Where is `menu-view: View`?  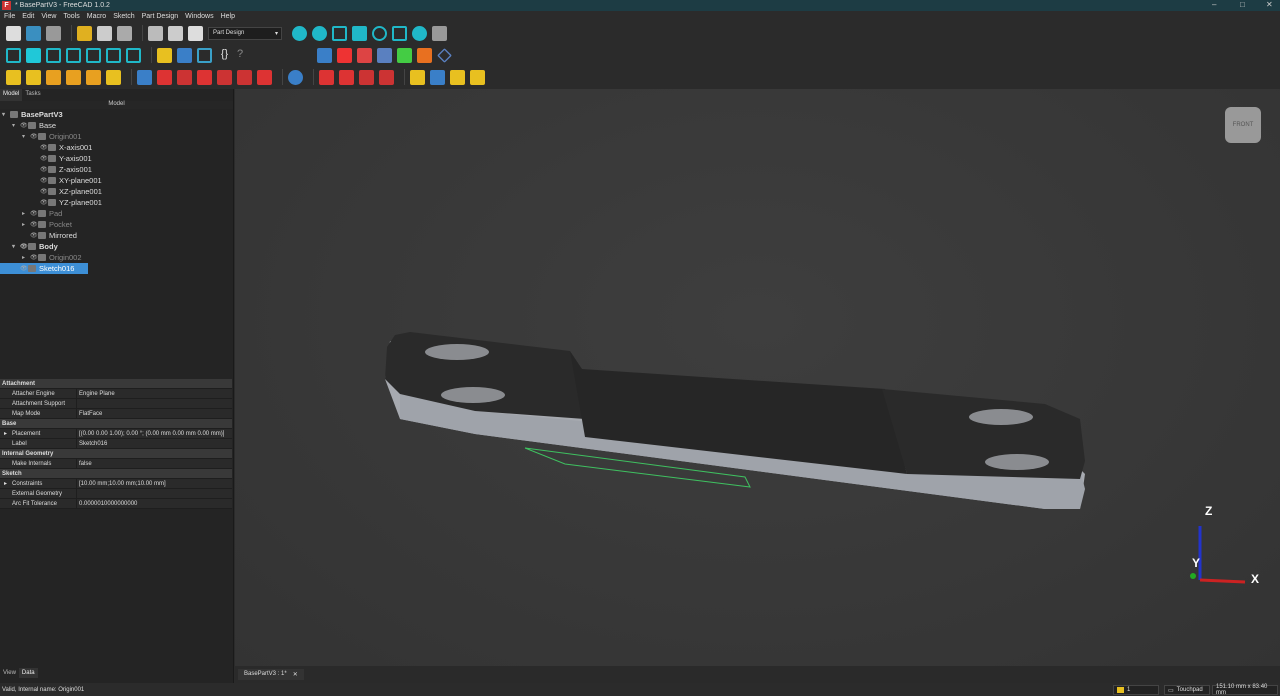
menu-view: View is located at coordinates (48, 16).